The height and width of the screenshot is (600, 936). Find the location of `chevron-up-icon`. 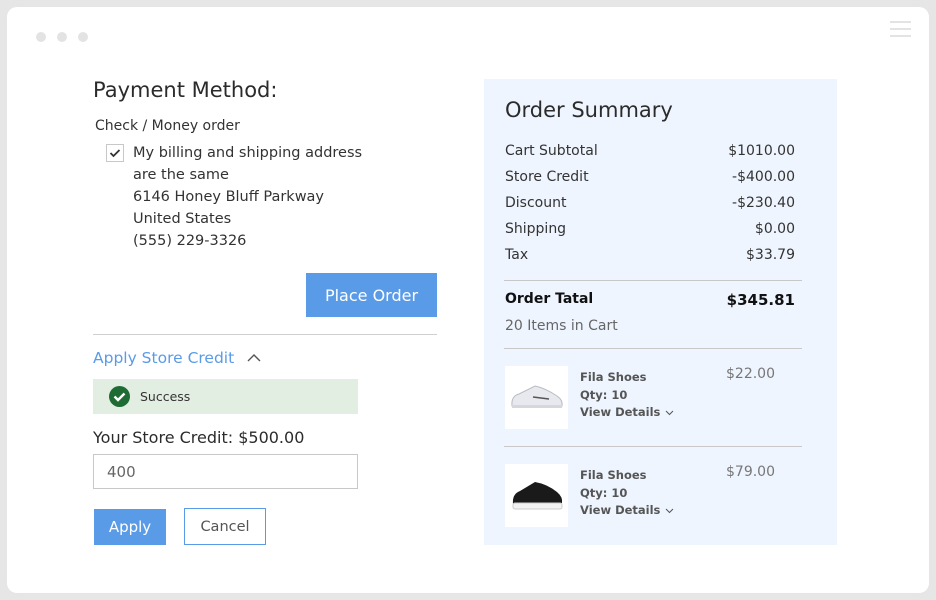

chevron-up-icon is located at coordinates (254, 358).